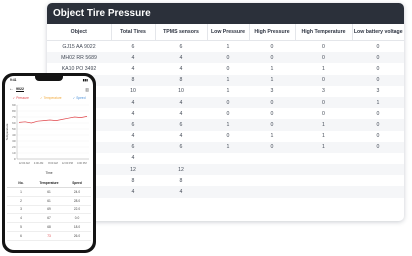  Describe the element at coordinates (85, 79) in the screenshot. I see `status-icons: ▮▮▮` at that location.